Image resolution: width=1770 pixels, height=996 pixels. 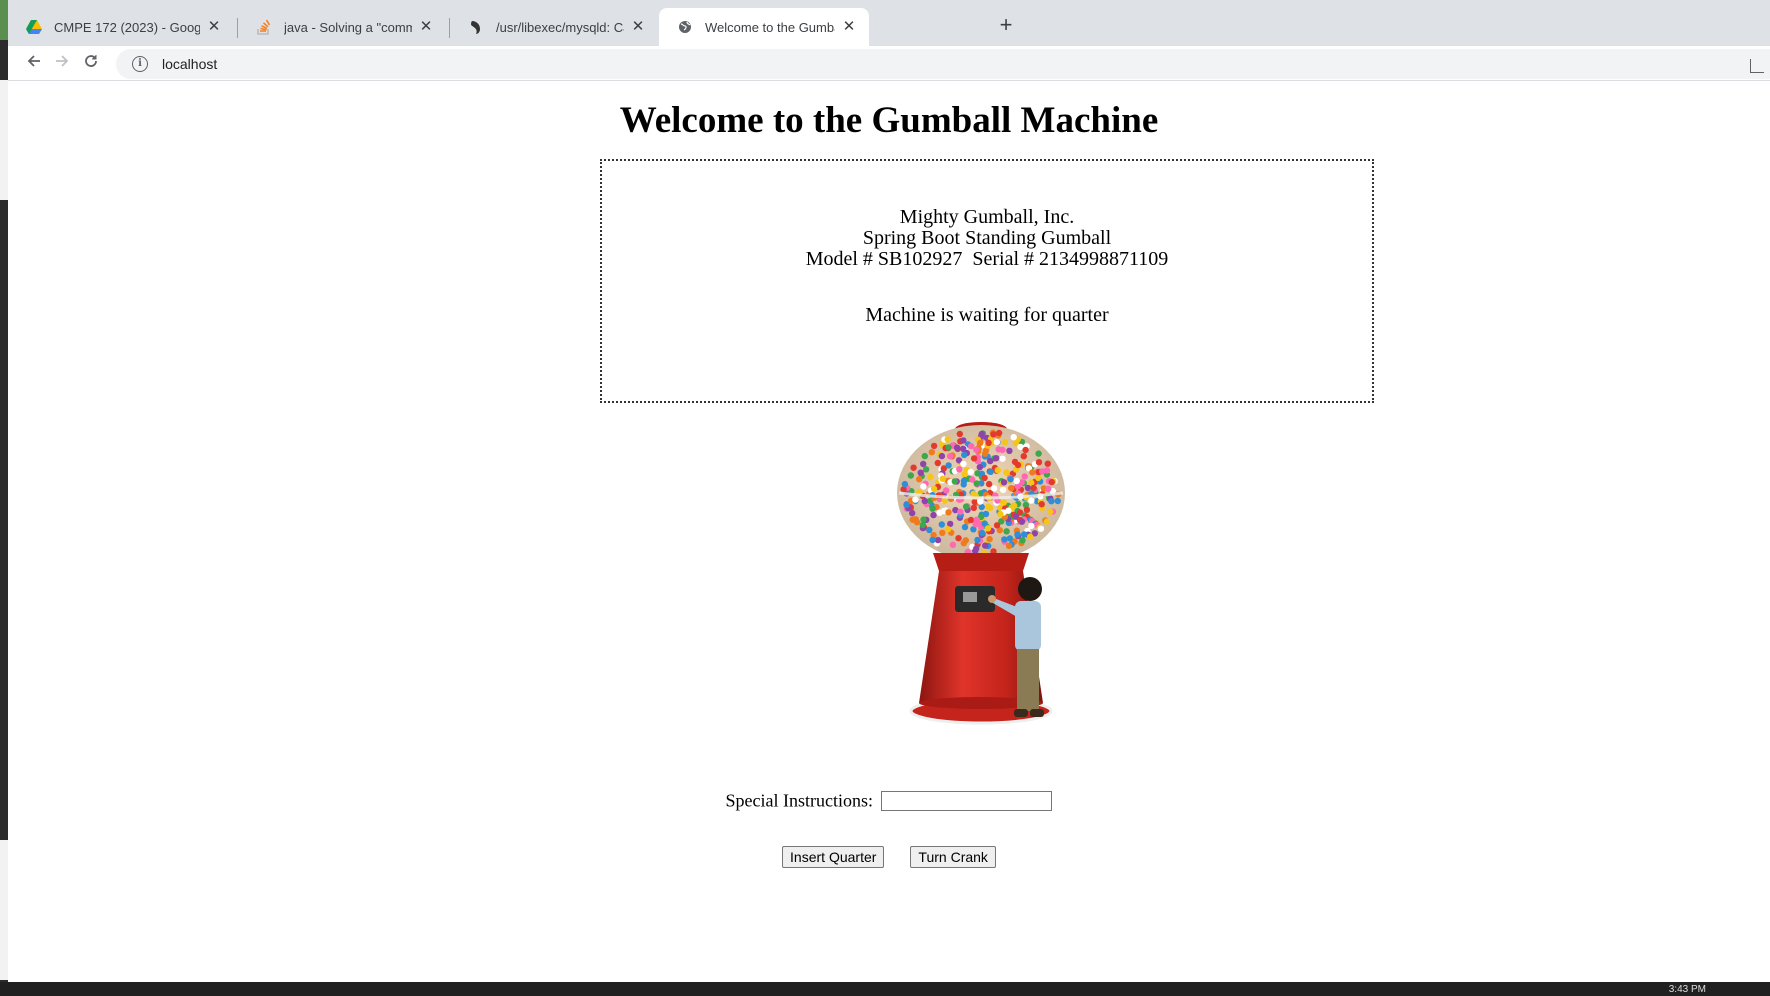 What do you see at coordinates (476, 27) in the screenshot?
I see `mysql-icon` at bounding box center [476, 27].